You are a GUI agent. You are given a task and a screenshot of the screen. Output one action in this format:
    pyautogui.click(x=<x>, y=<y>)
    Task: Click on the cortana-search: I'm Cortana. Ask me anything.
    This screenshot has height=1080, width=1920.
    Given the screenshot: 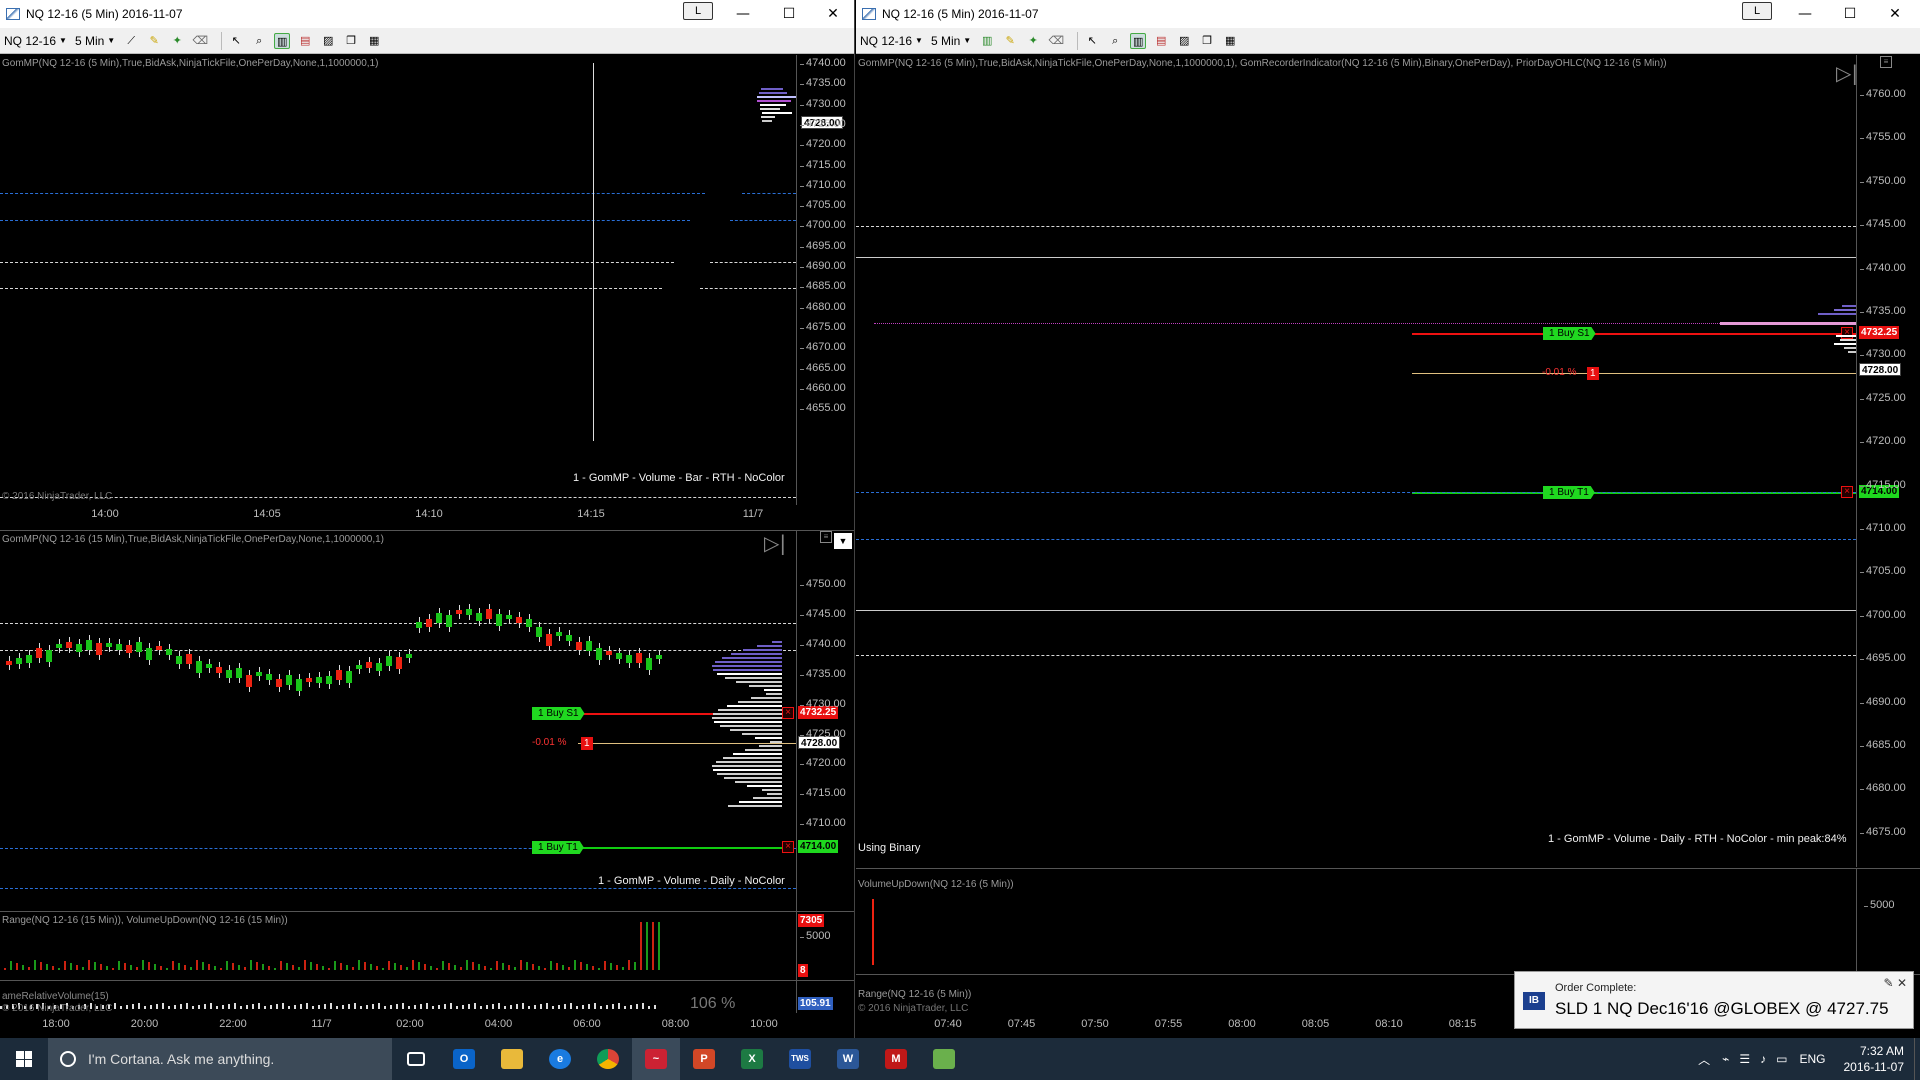 What is the action you would take?
    pyautogui.click(x=220, y=1059)
    